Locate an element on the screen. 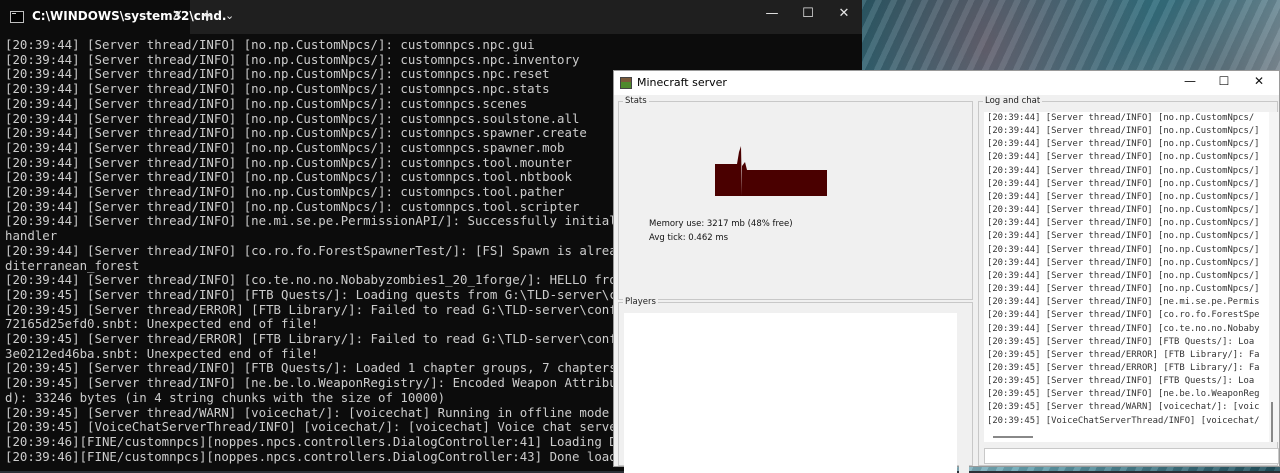 Image resolution: width=1280 pixels, height=473 pixels. minecraft-icon is located at coordinates (626, 83).